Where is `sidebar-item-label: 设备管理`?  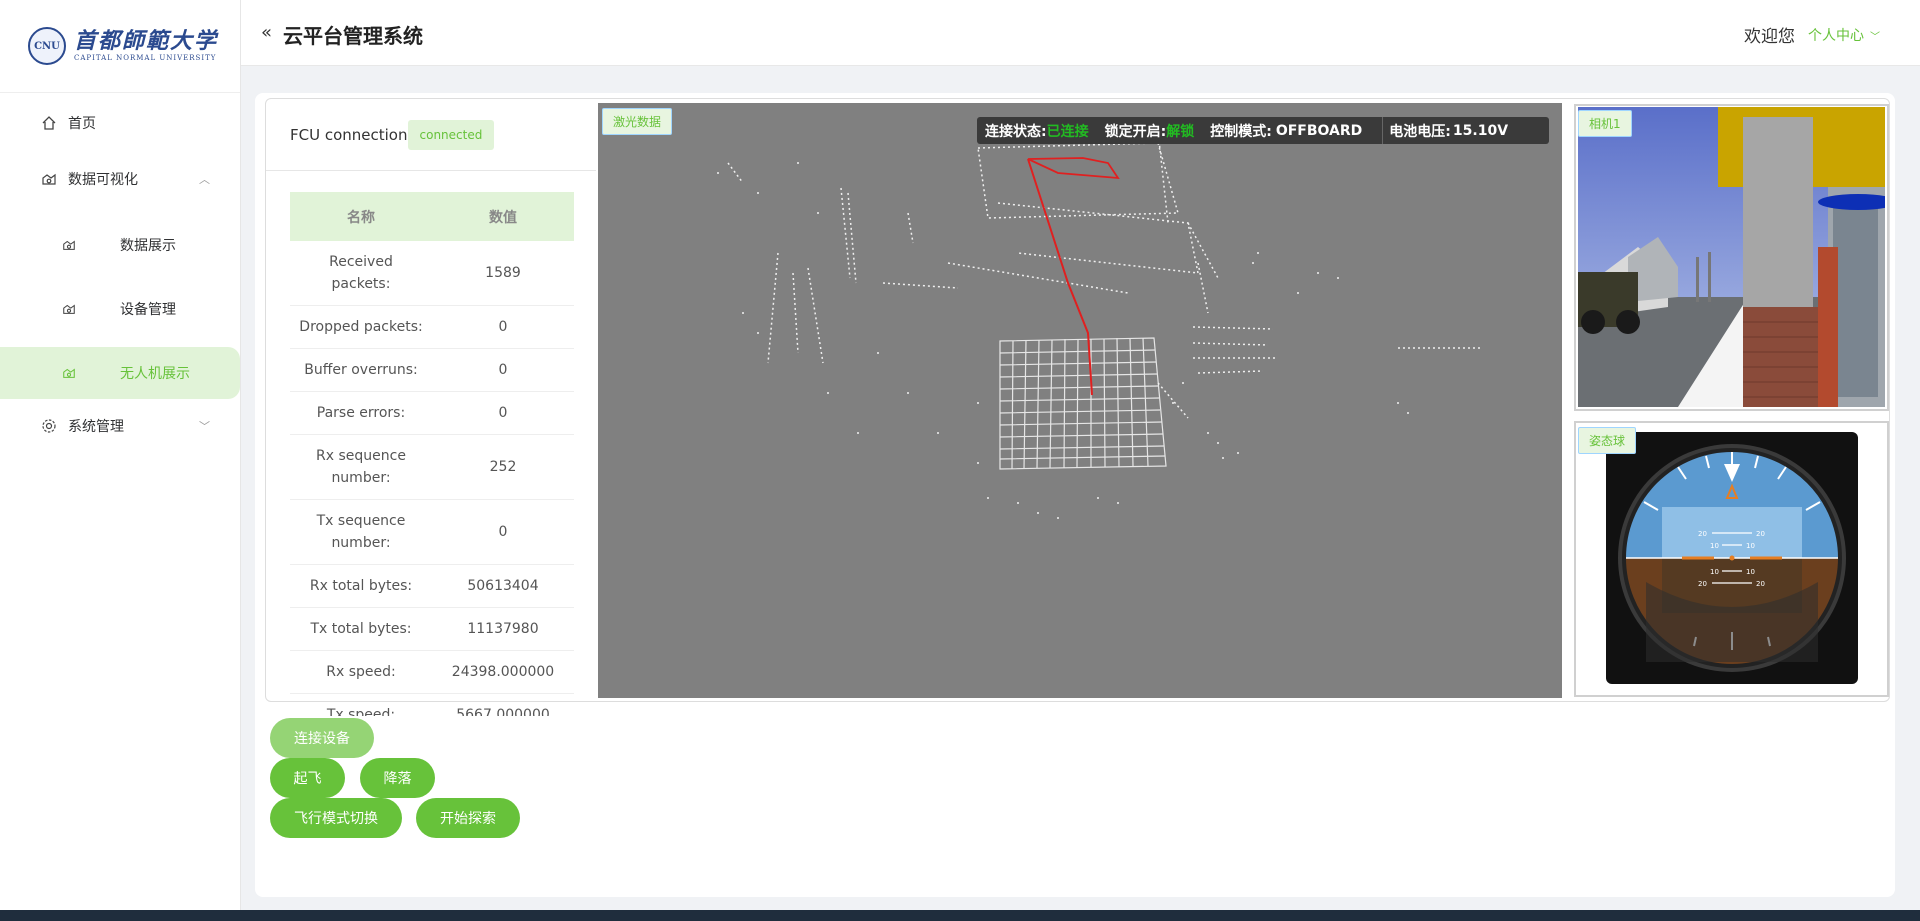 sidebar-item-label: 设备管理 is located at coordinates (148, 310).